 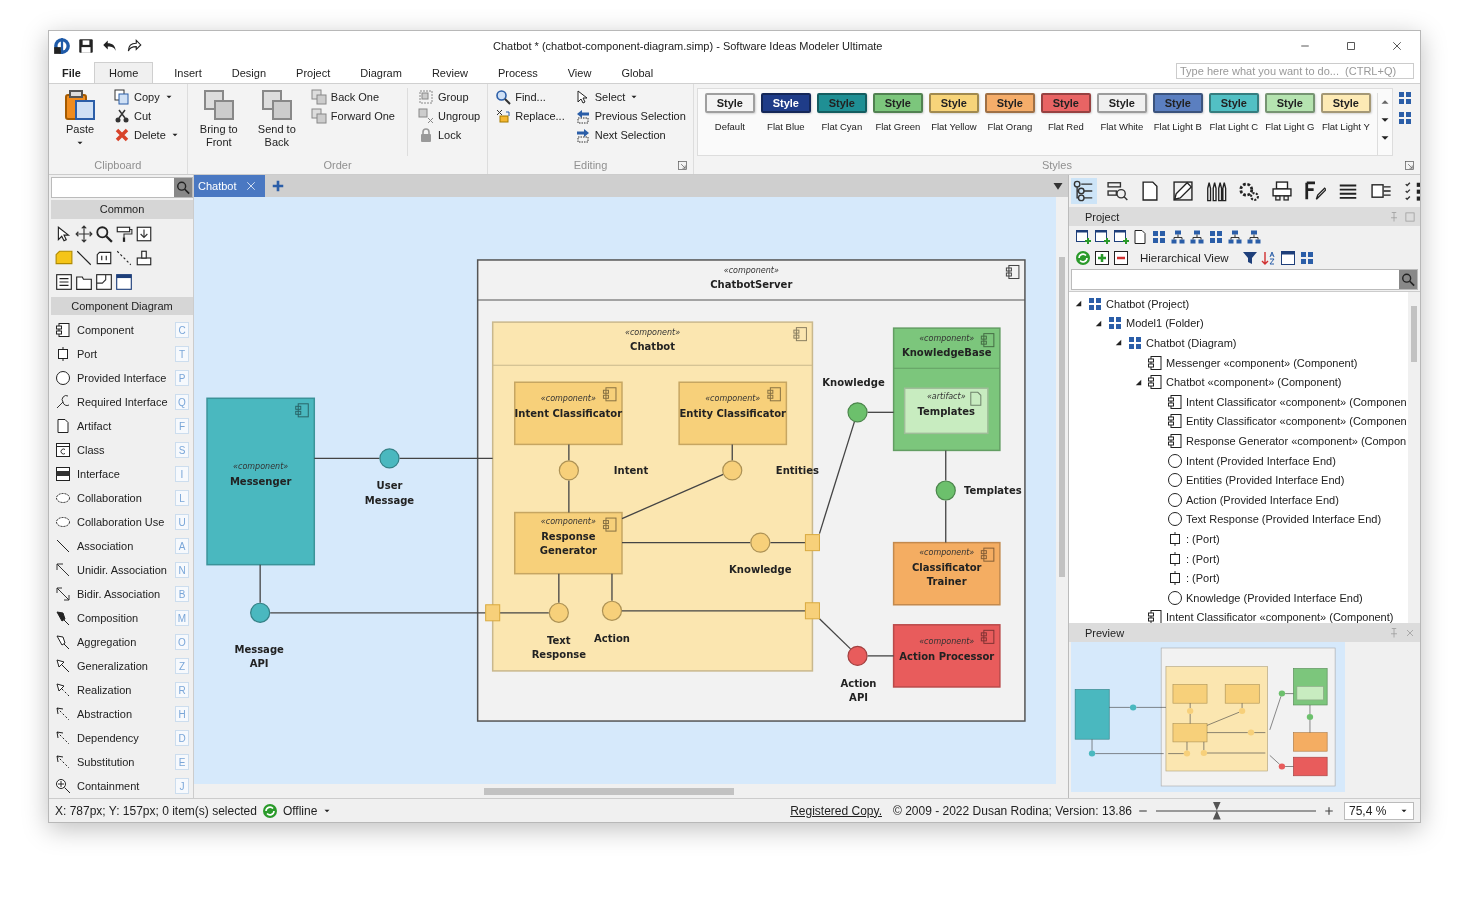 I want to click on menu-tab: Review, so click(x=449, y=72).